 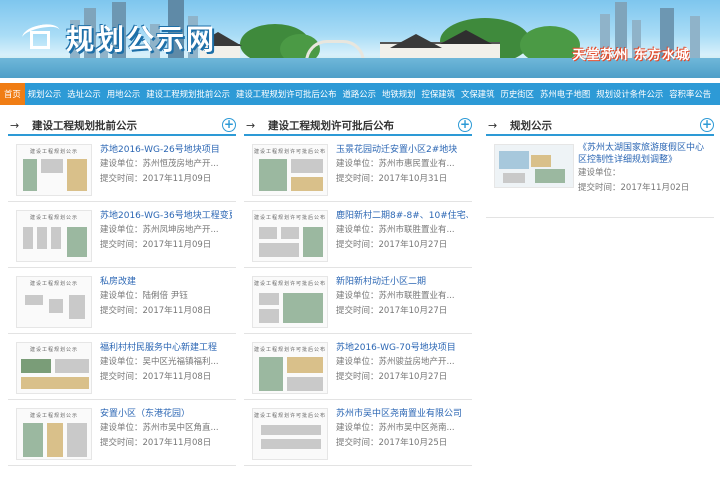 I want to click on nav-item-planning: 规划公示, so click(x=45, y=94).